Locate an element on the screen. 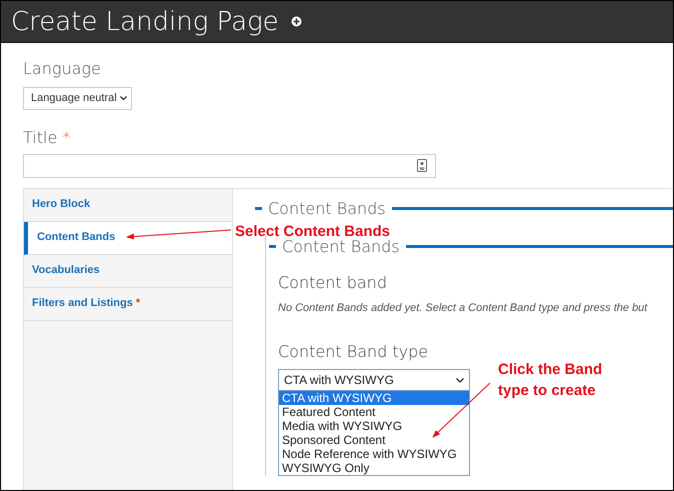 Image resolution: width=674 pixels, height=491 pixels. dropdown-option: Sponsored Content is located at coordinates (374, 440).